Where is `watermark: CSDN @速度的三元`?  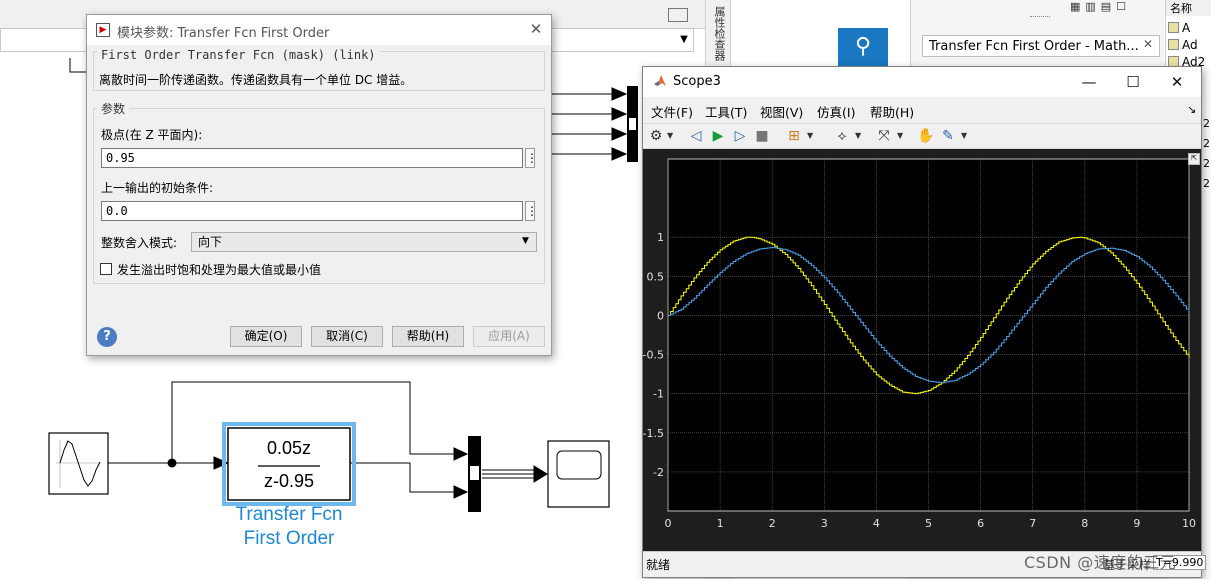 watermark: CSDN @速度的三元 is located at coordinates (1100, 562).